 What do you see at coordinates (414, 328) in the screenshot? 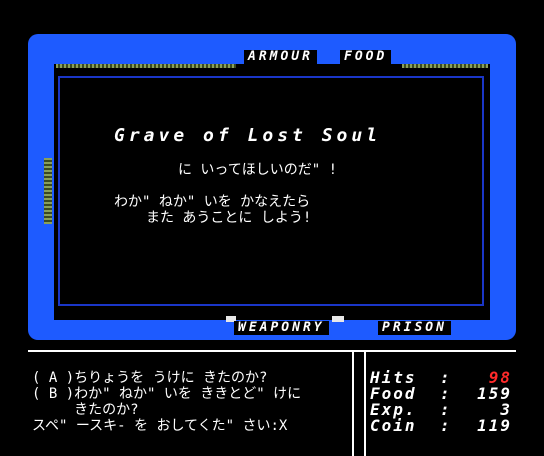
I see `room-label-prison: PRISON` at bounding box center [414, 328].